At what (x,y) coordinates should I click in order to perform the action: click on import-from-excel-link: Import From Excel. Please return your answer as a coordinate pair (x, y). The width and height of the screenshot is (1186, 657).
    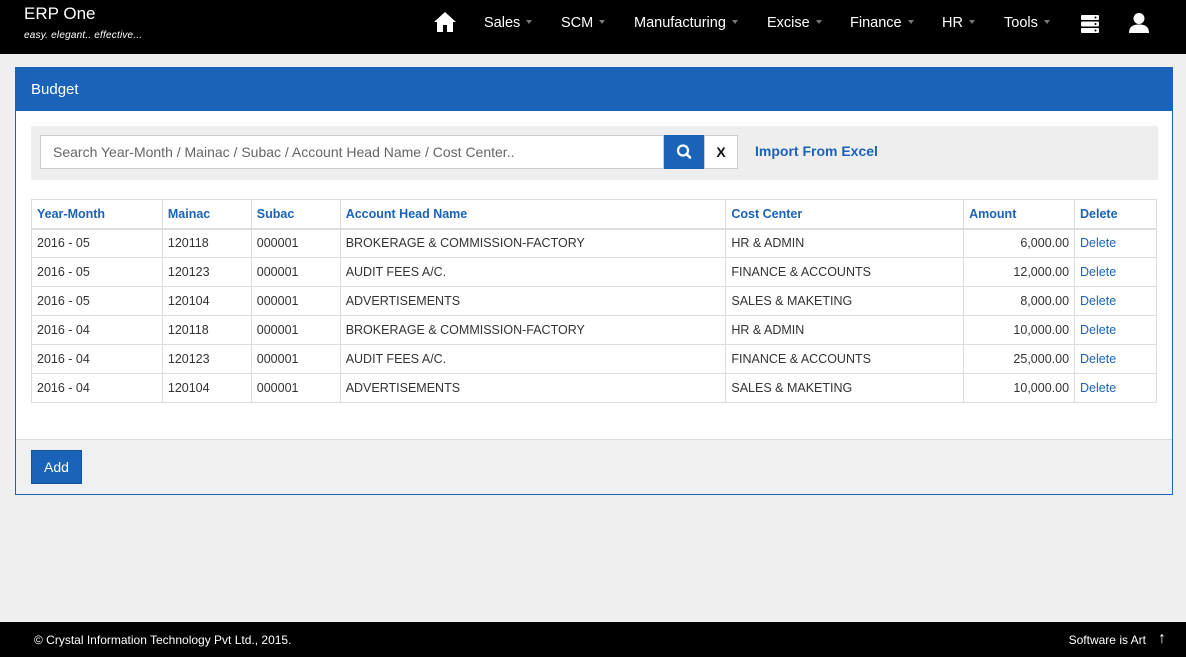
    Looking at the image, I should click on (816, 151).